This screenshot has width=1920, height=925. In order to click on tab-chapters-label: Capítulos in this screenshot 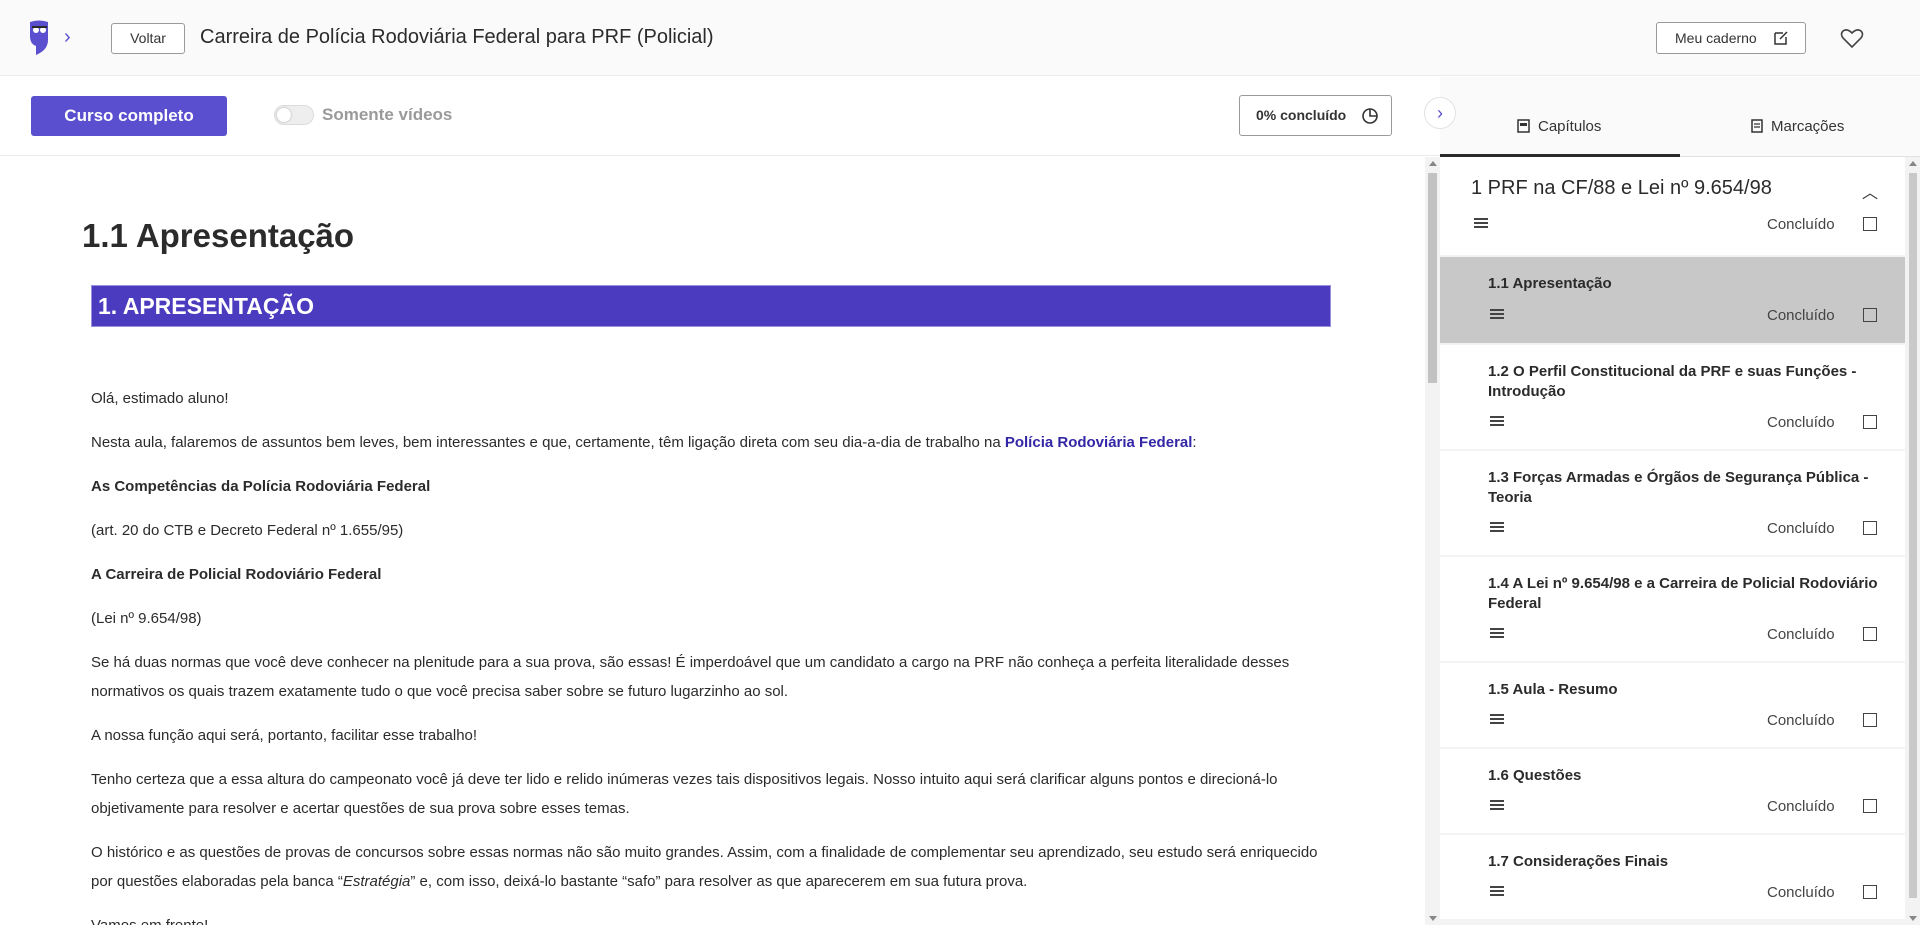, I will do `click(1570, 126)`.